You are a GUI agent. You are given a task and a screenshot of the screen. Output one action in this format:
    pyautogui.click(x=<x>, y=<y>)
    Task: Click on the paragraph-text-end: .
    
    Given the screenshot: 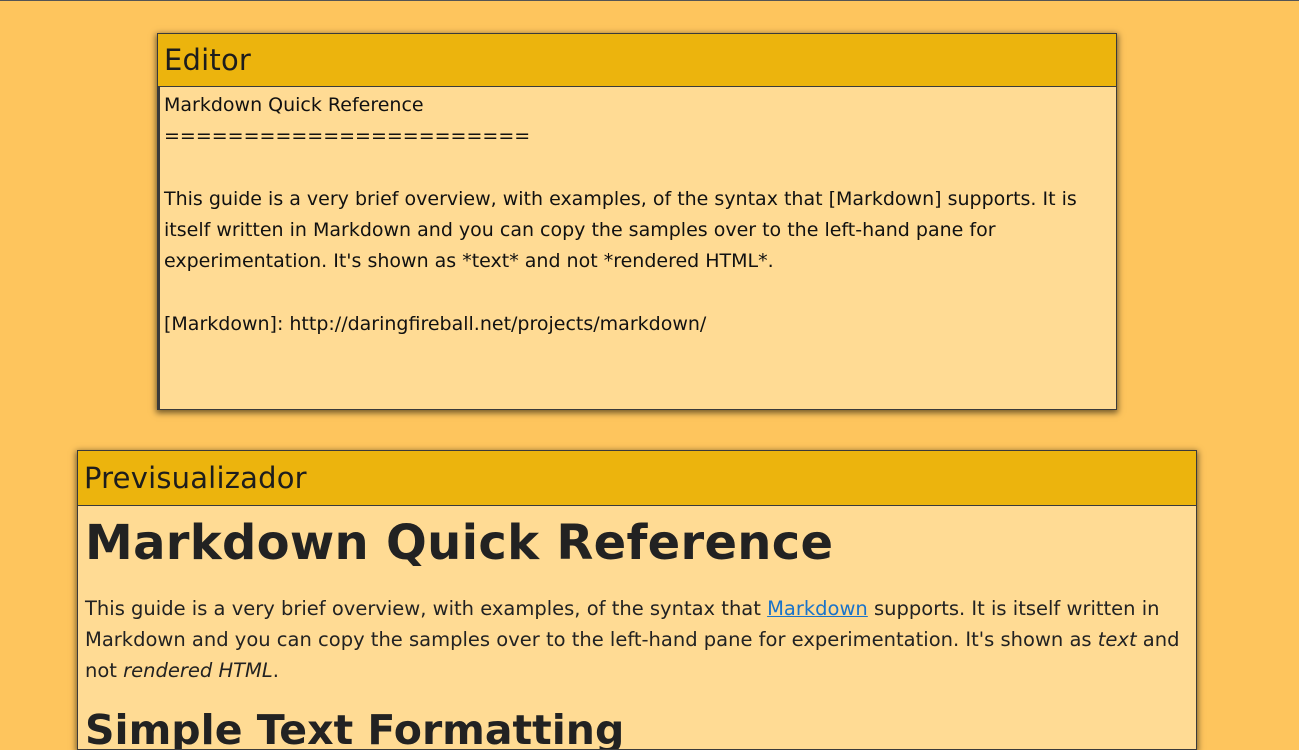 What is the action you would take?
    pyautogui.click(x=275, y=670)
    